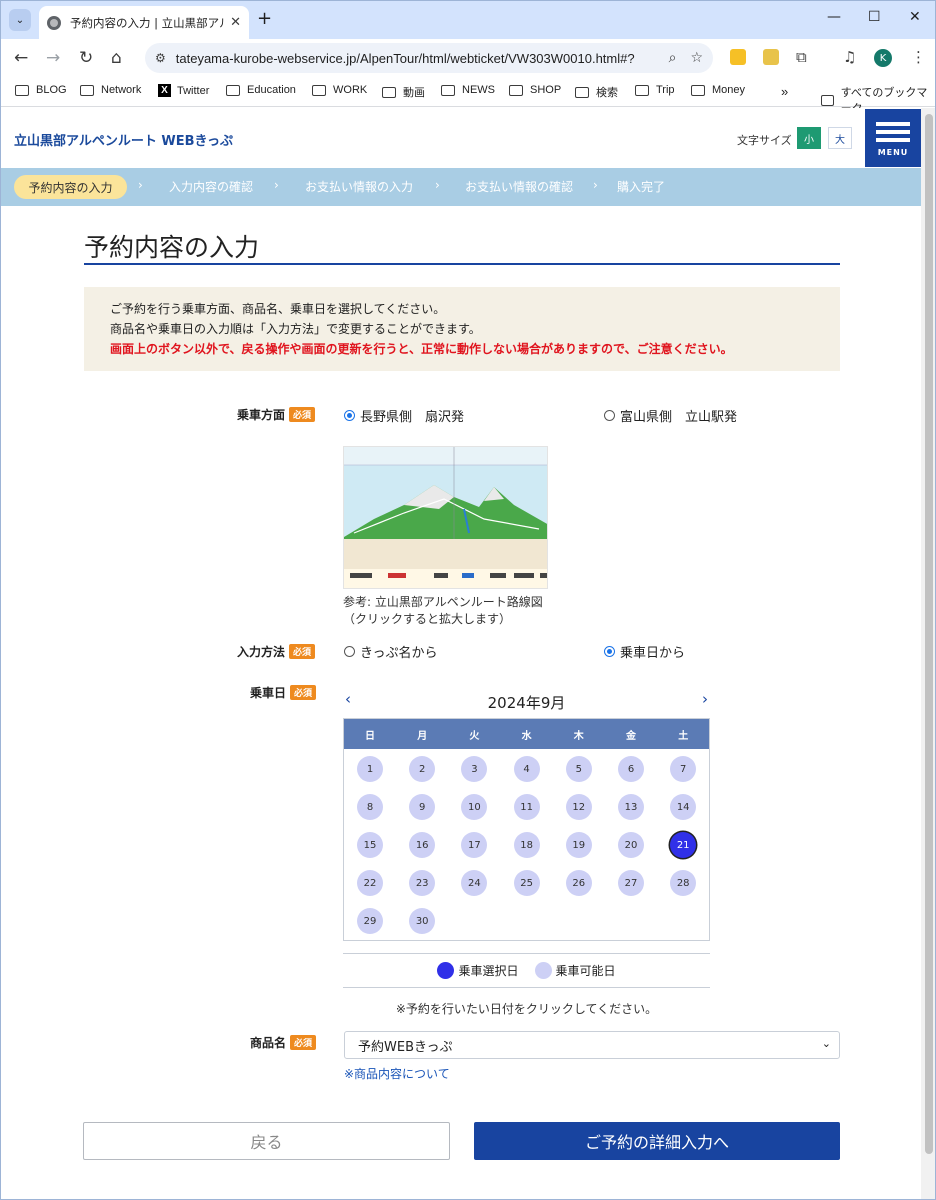 The width and height of the screenshot is (936, 1200). Describe the element at coordinates (403, 92) in the screenshot. I see `bookmark-video: 動画` at that location.